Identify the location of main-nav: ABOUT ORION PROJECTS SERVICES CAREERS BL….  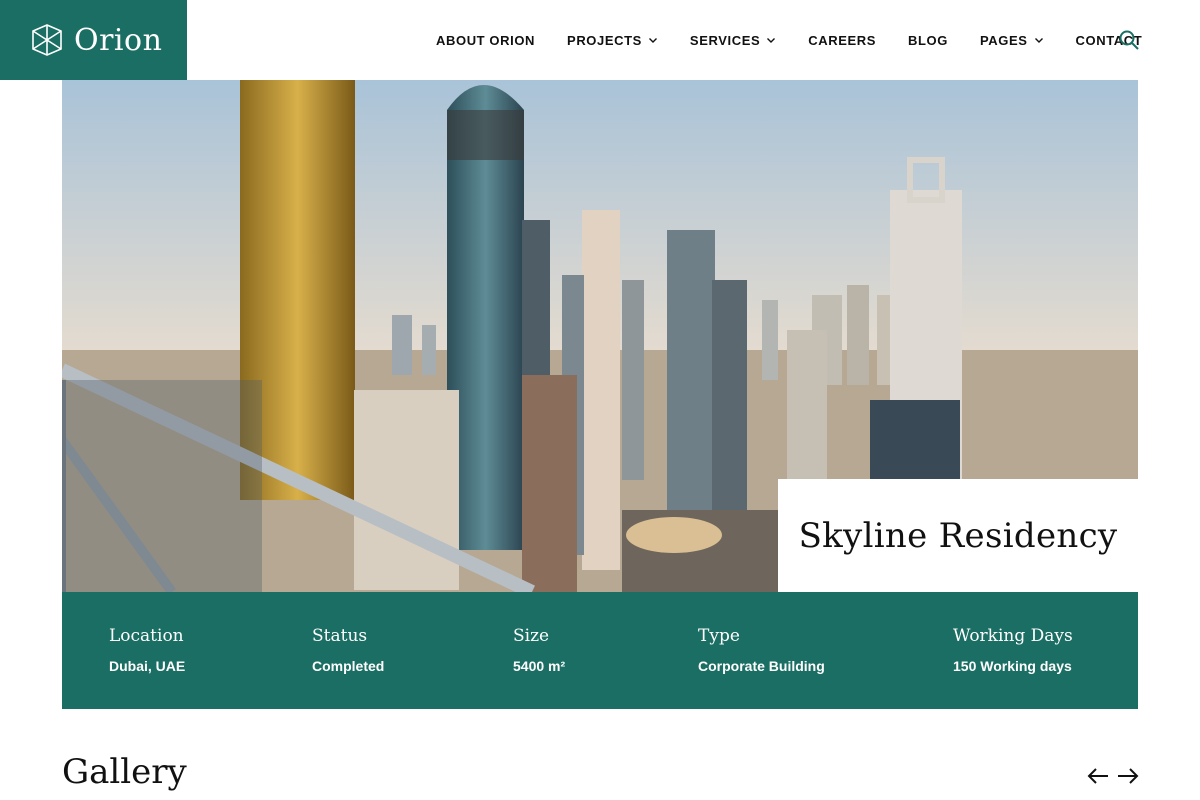
(789, 40).